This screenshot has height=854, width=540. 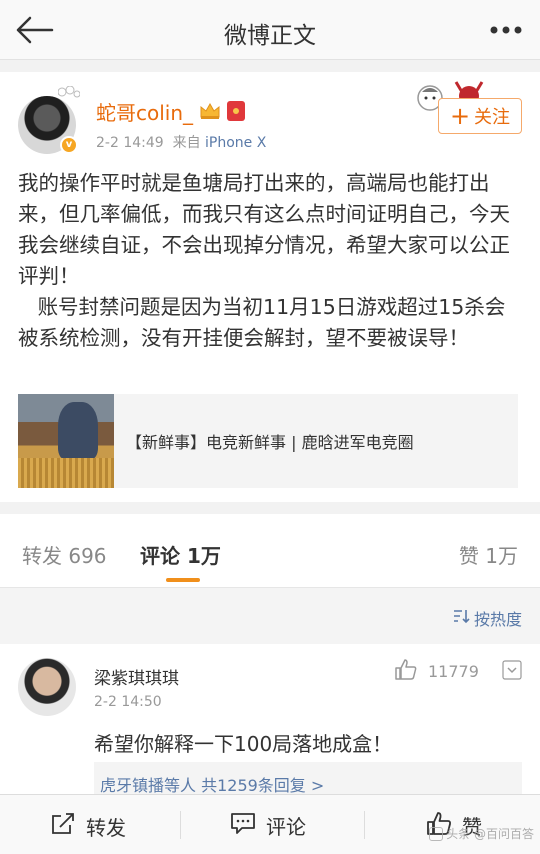 What do you see at coordinates (488, 554) in the screenshot?
I see `tab-like: 赞 1万` at bounding box center [488, 554].